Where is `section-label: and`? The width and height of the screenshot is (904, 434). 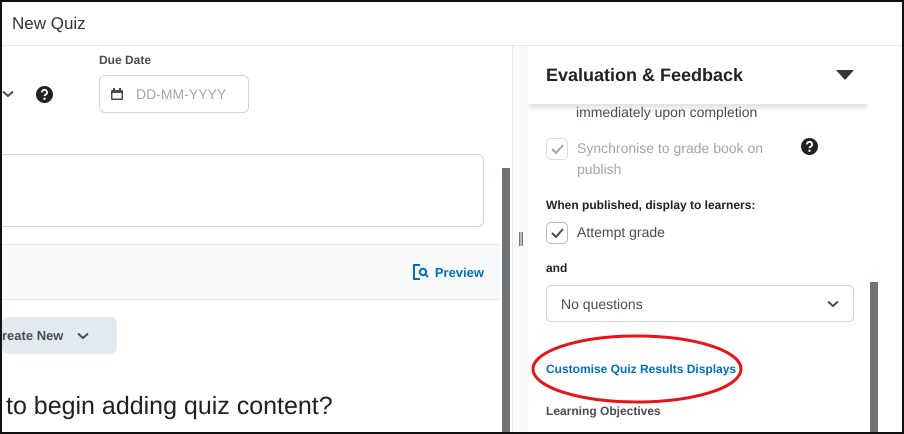 section-label: and is located at coordinates (557, 268).